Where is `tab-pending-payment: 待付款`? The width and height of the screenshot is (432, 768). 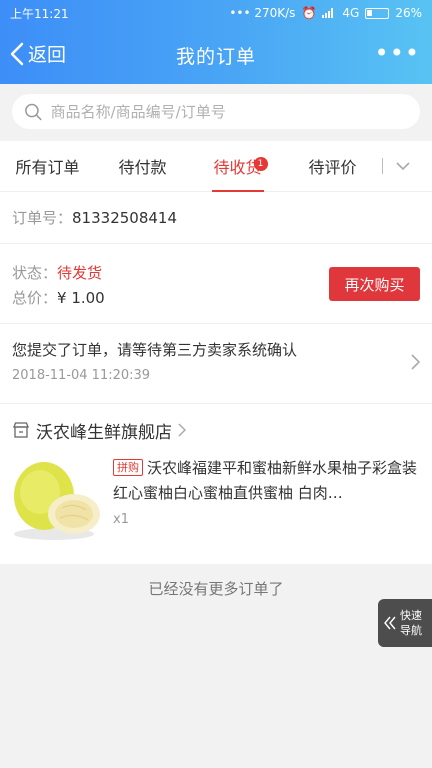 tab-pending-payment: 待付款 is located at coordinates (142, 166).